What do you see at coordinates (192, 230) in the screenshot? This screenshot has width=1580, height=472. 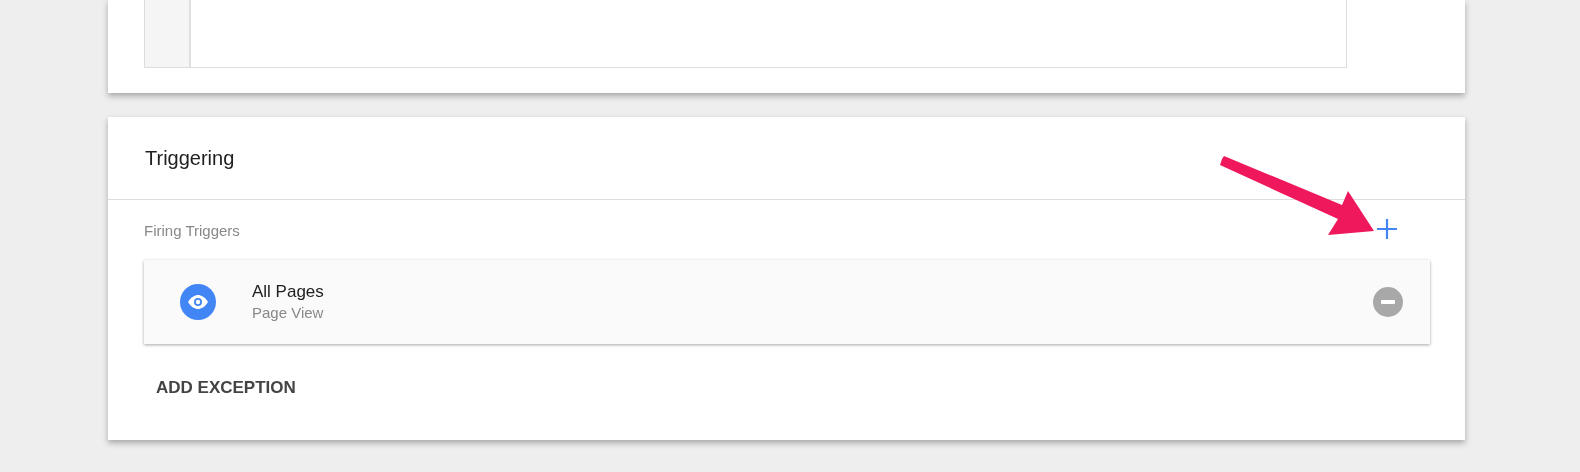 I see `section-subtitle: Firing Triggers` at bounding box center [192, 230].